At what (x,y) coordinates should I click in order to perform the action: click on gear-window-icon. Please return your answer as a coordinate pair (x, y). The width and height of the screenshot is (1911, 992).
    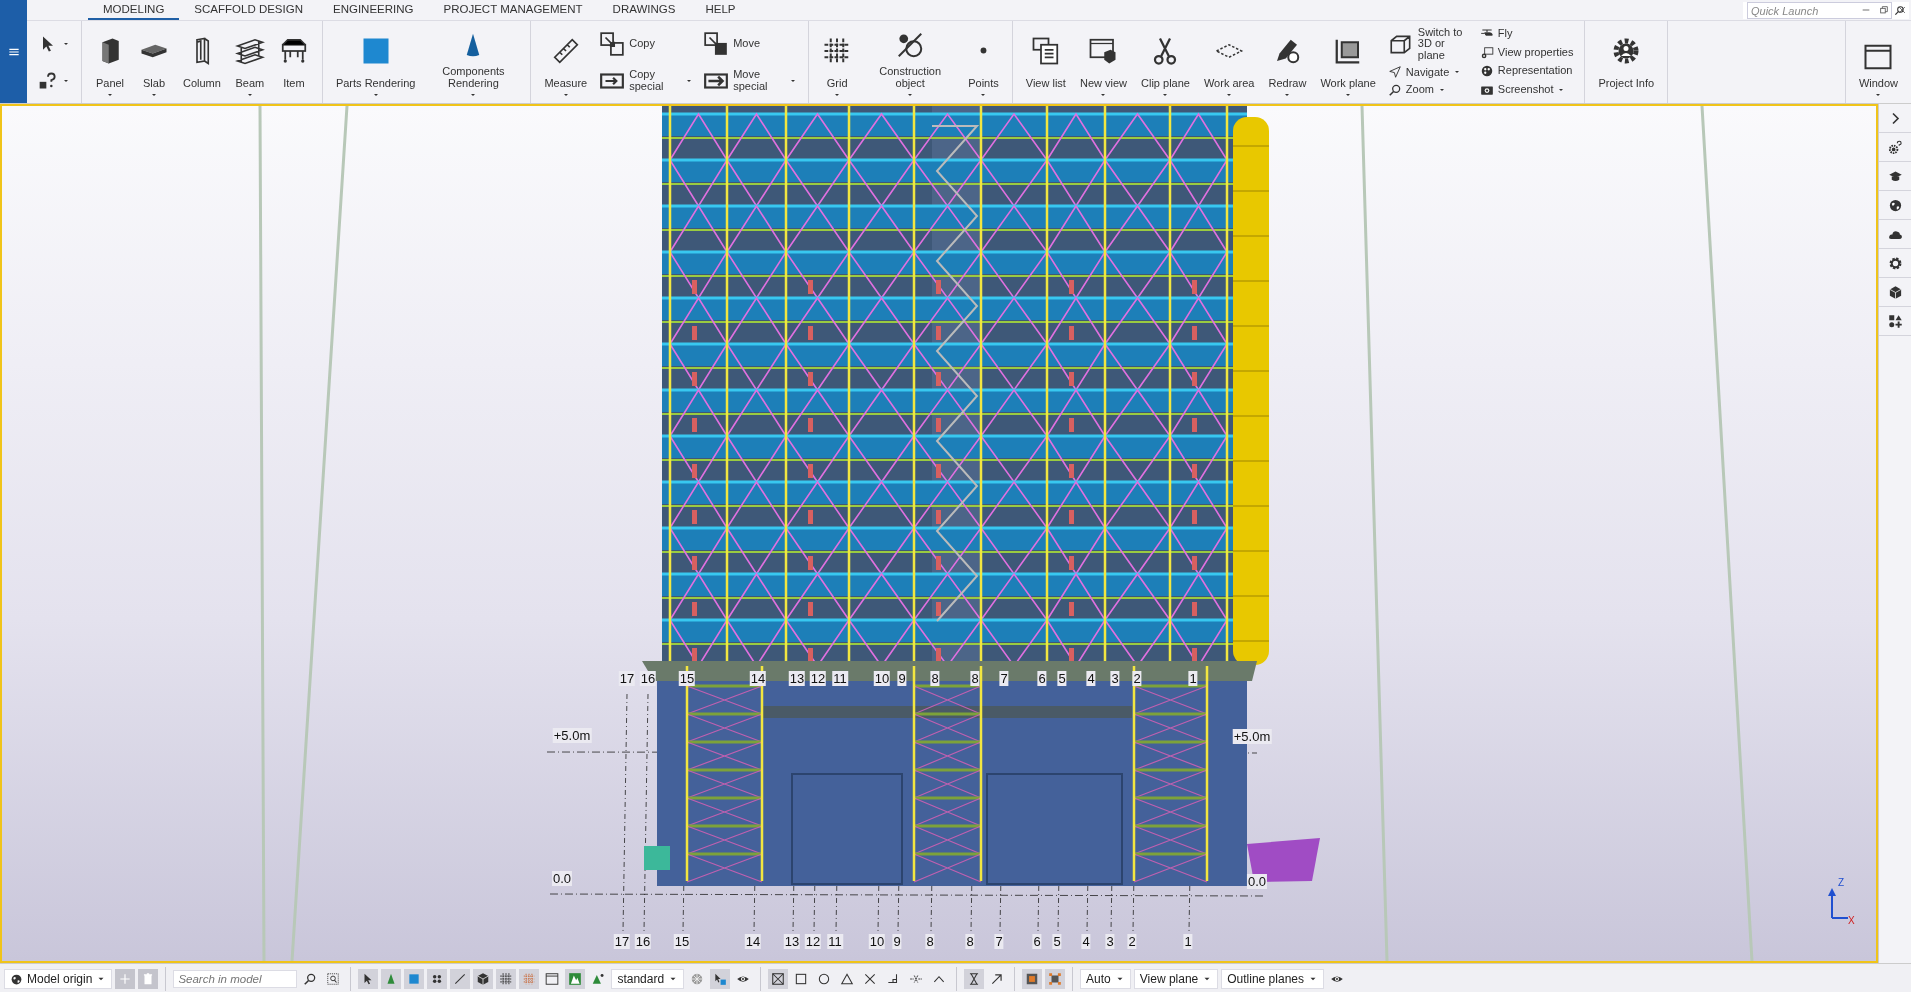
    Looking at the image, I should click on (1486, 52).